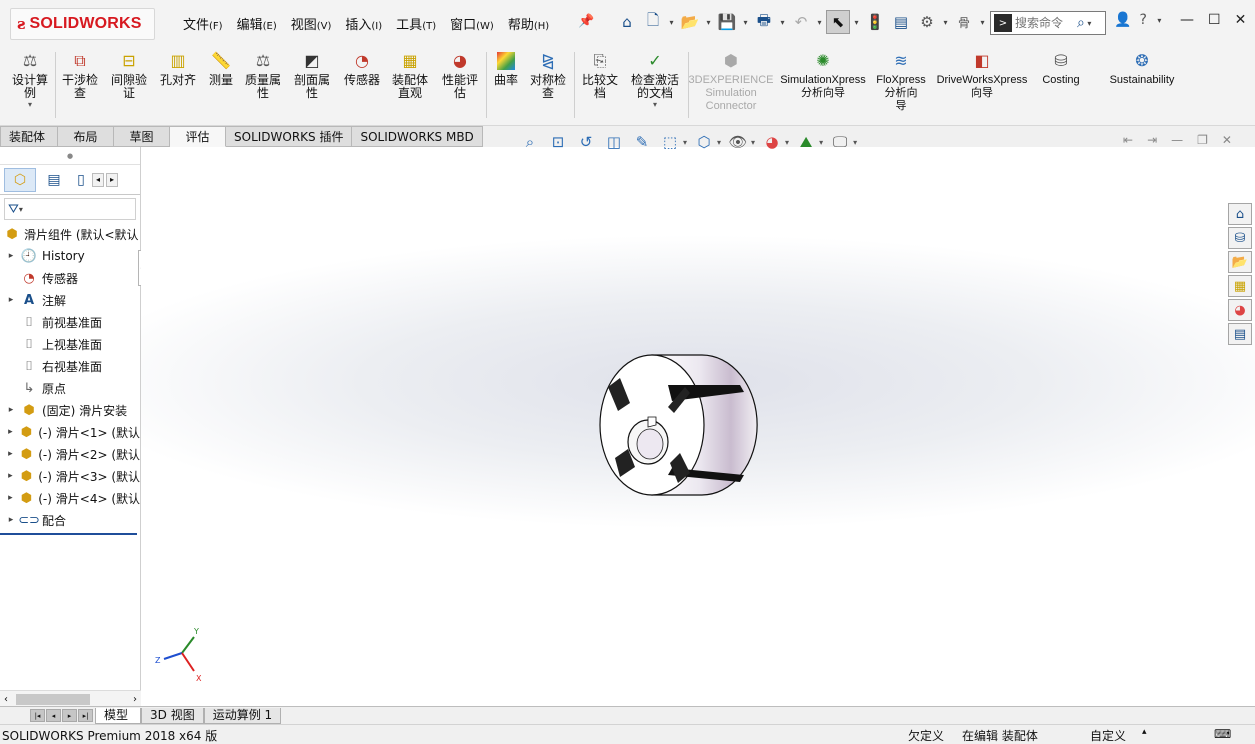 Image resolution: width=1255 pixels, height=744 pixels. What do you see at coordinates (727, 22) in the screenshot?
I see `save-icon: 💾` at bounding box center [727, 22].